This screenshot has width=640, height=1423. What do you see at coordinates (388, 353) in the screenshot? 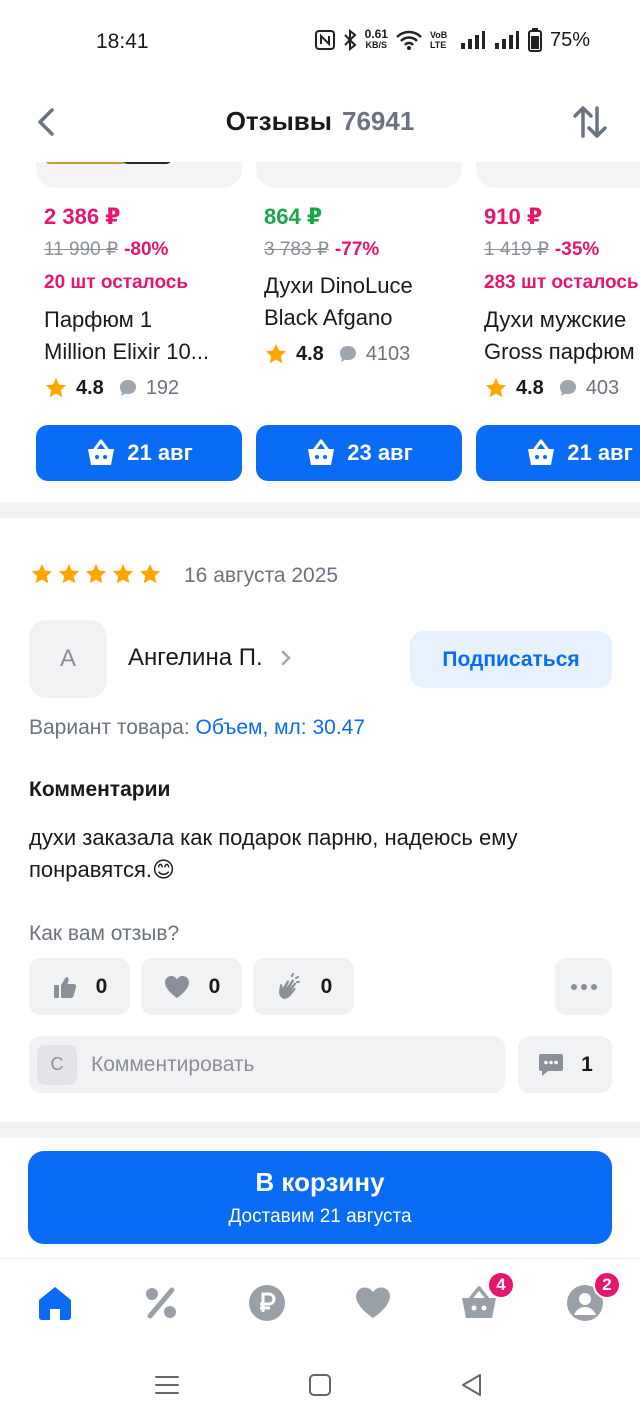
I see `reviews-count: 4103` at bounding box center [388, 353].